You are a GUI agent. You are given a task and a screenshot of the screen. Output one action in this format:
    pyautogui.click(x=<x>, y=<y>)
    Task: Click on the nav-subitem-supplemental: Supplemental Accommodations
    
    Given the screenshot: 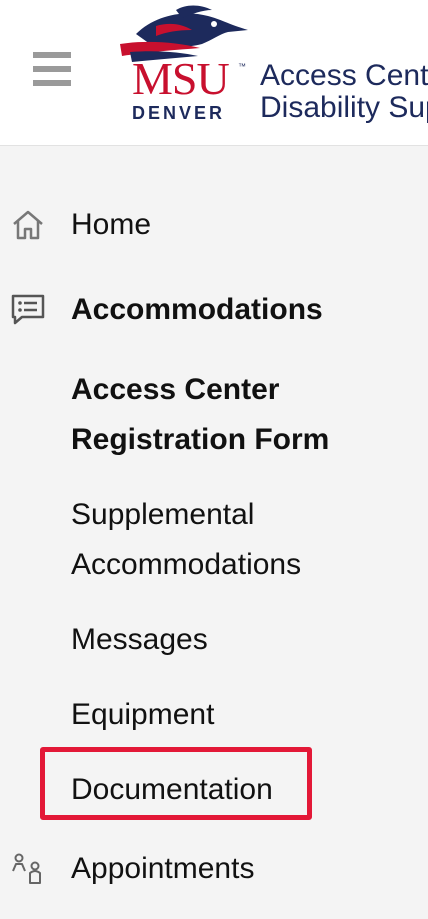 What is the action you would take?
    pyautogui.click(x=241, y=540)
    